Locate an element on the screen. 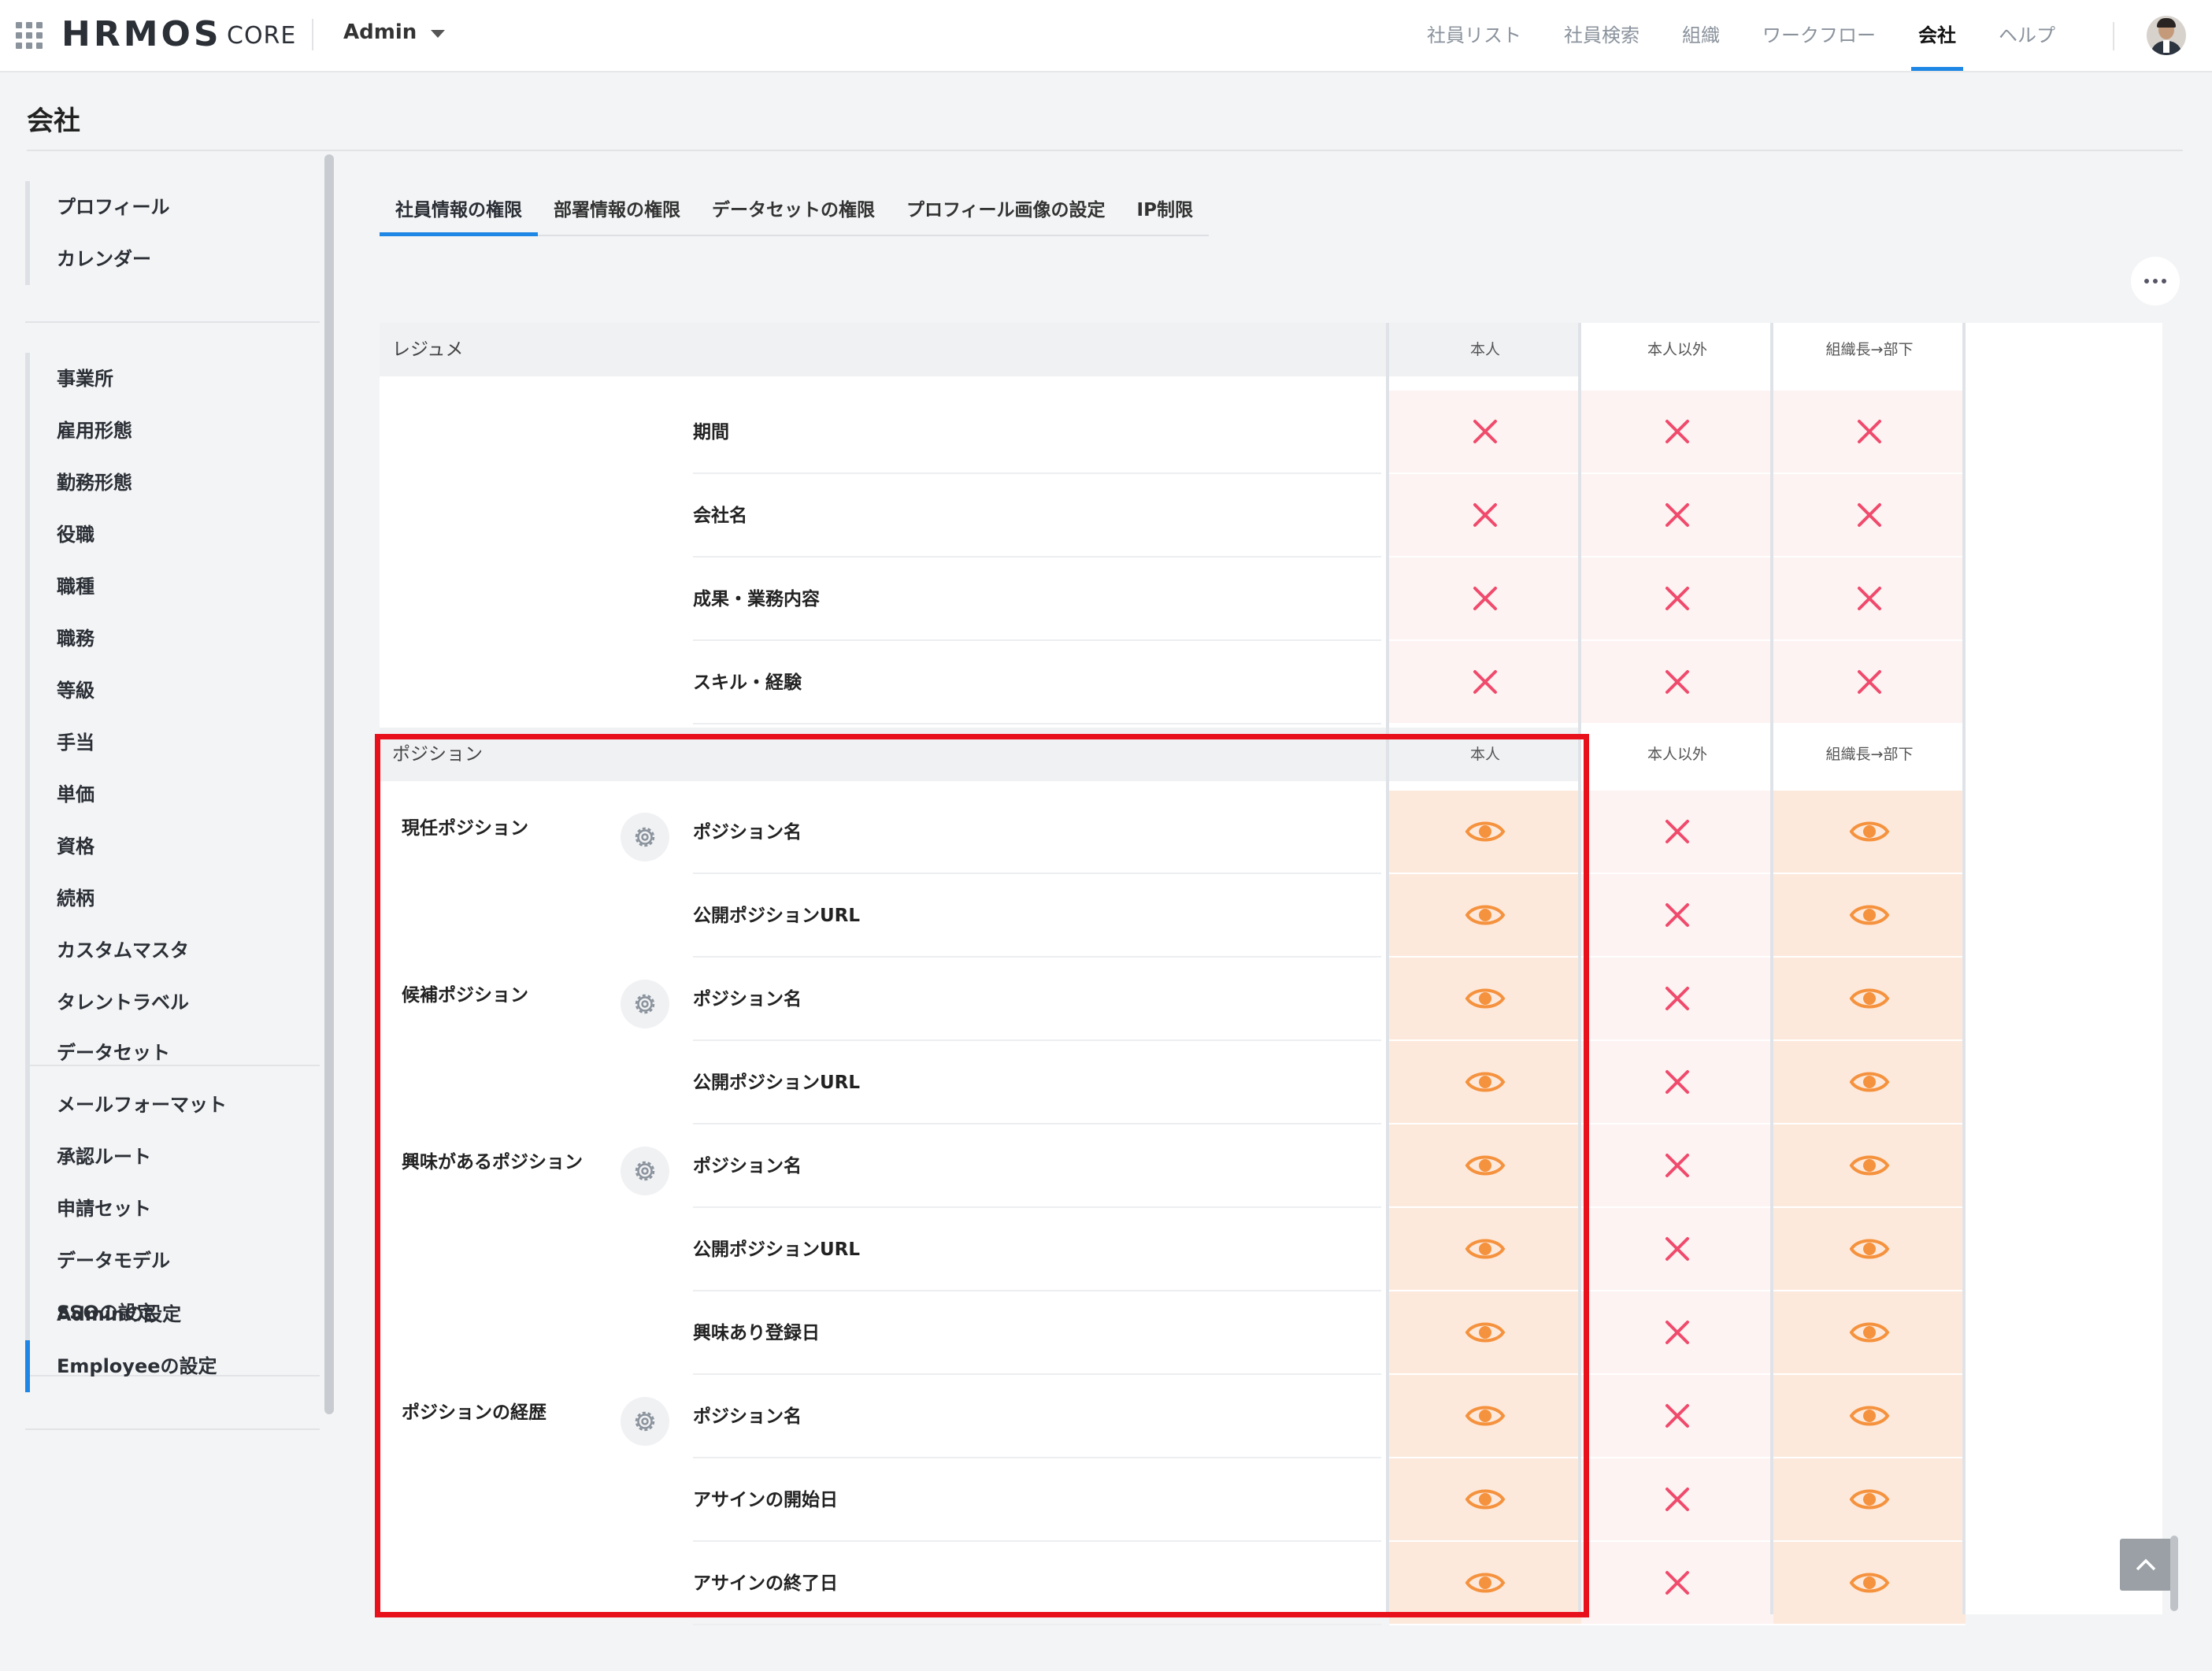  group-label: ポジションの経歴 is located at coordinates (474, 1412).